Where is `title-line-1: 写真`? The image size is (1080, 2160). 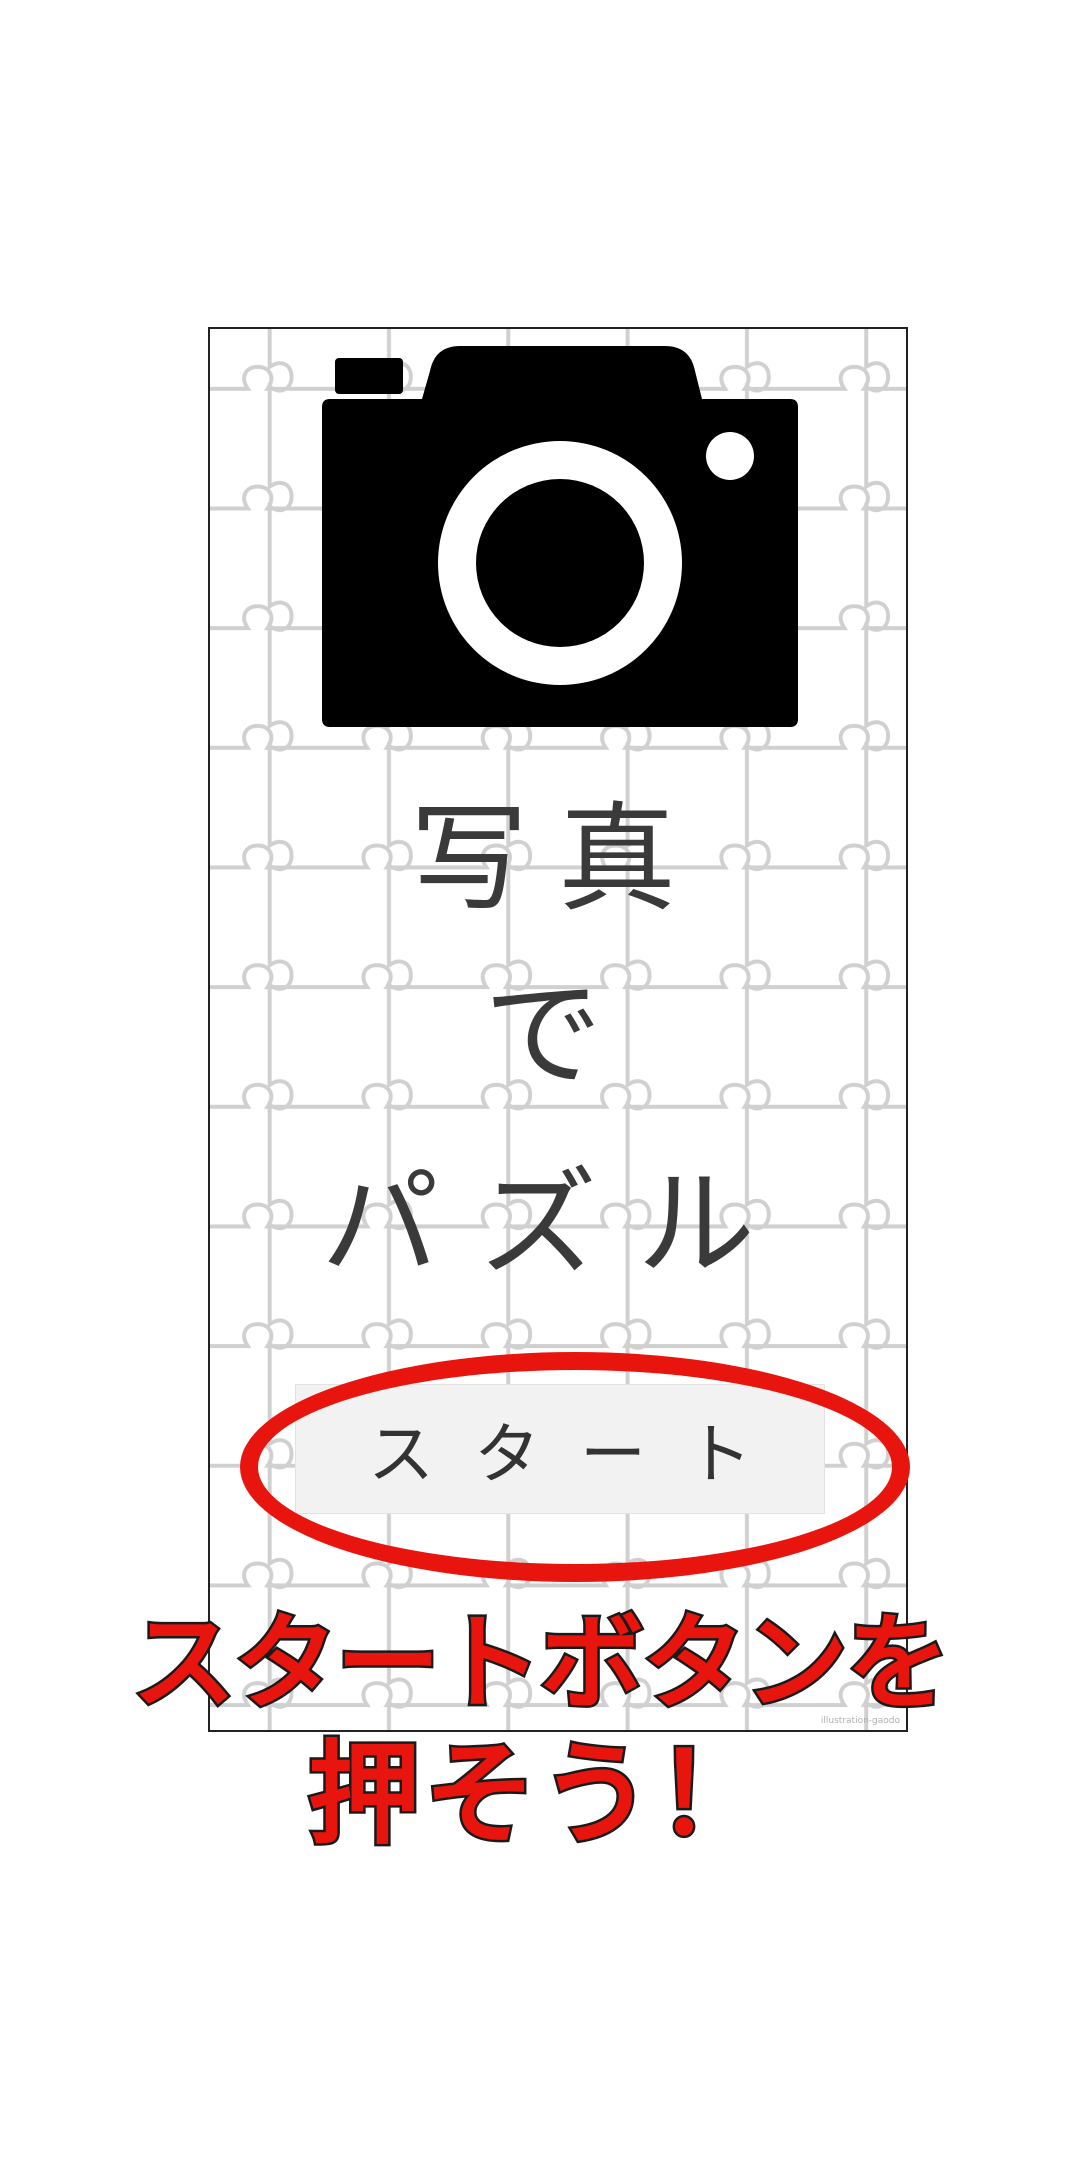
title-line-1: 写真 is located at coordinates (557, 859).